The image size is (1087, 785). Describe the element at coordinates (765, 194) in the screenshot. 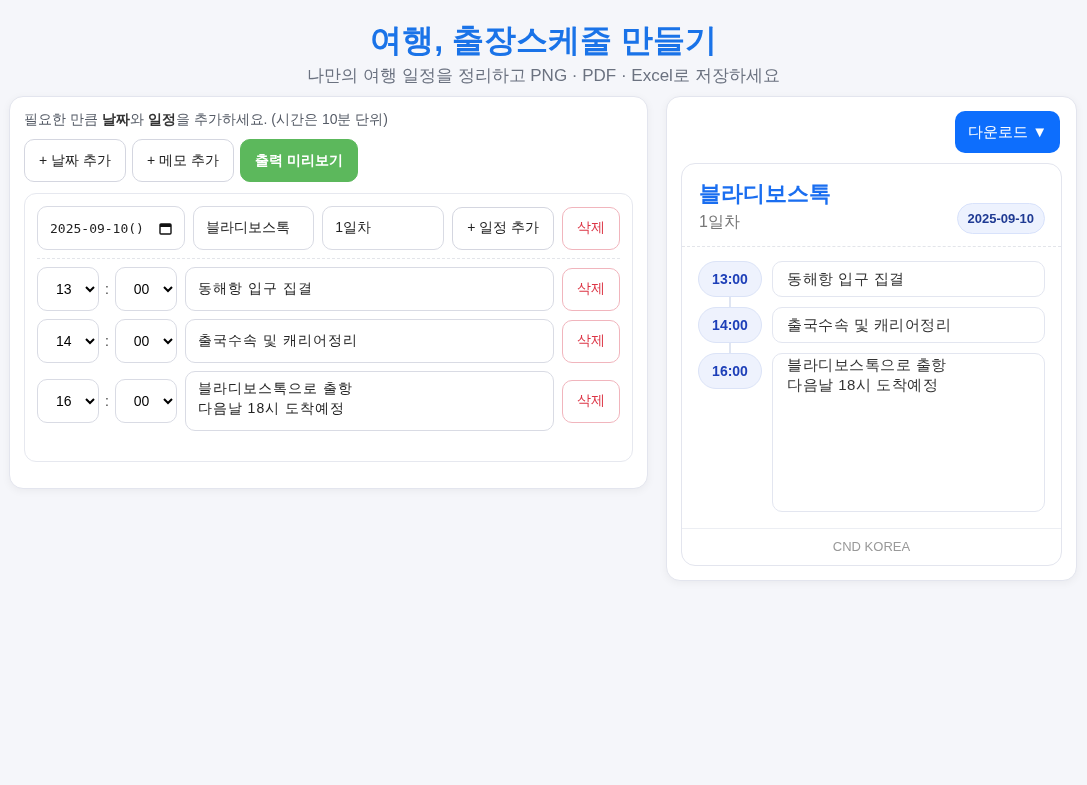

I see `card-title: 블라디보스톡` at that location.